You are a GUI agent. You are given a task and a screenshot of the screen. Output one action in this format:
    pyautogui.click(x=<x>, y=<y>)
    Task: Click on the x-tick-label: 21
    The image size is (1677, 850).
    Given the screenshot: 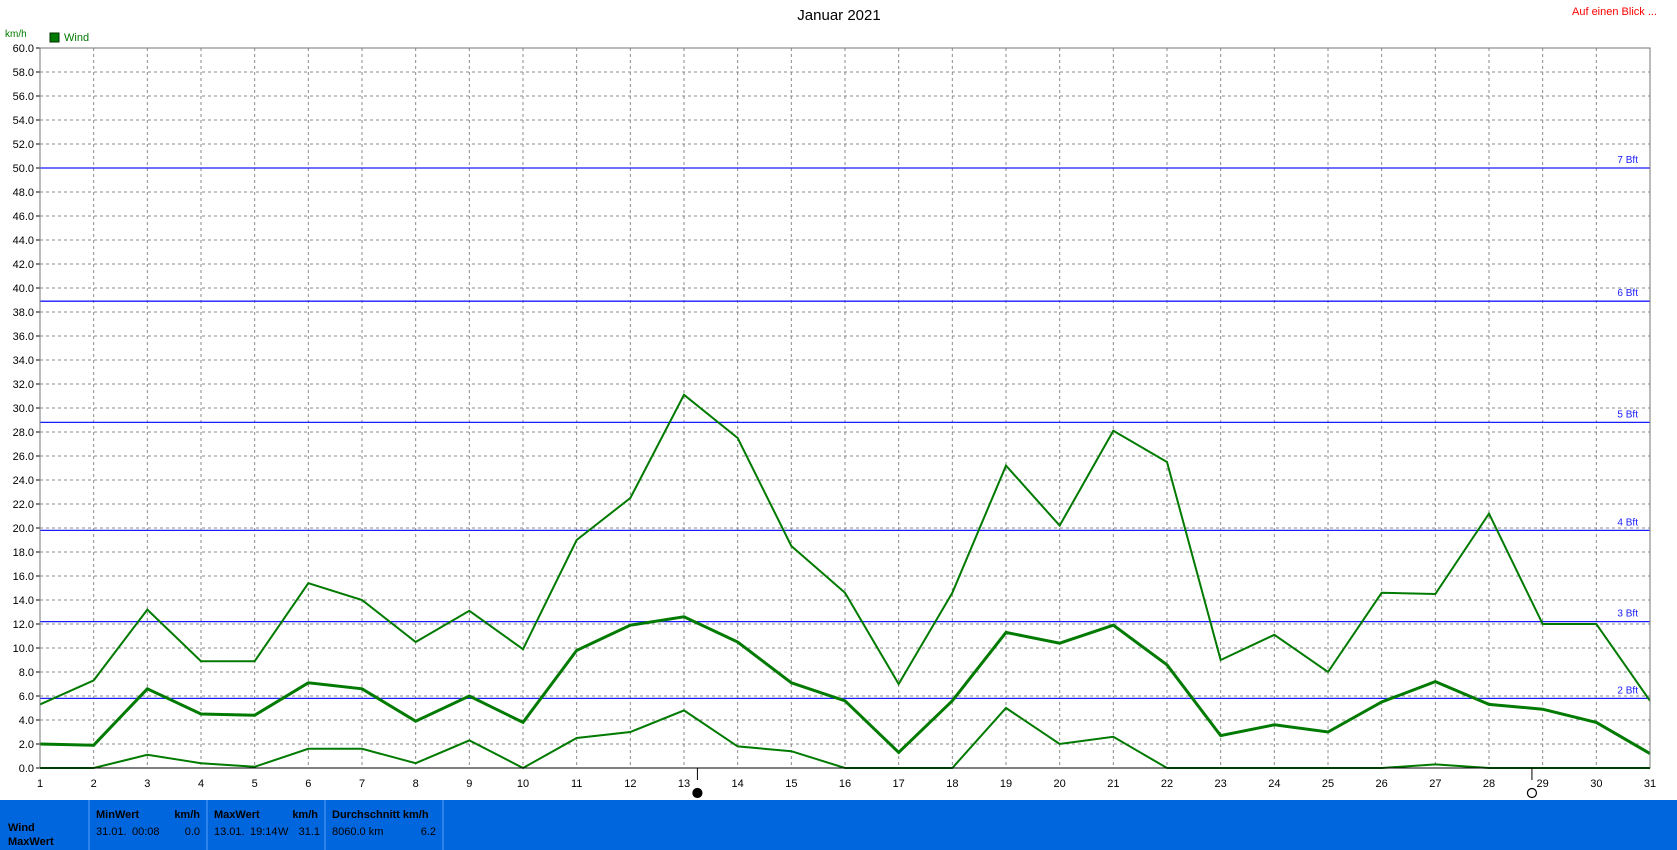 What is the action you would take?
    pyautogui.click(x=1113, y=784)
    